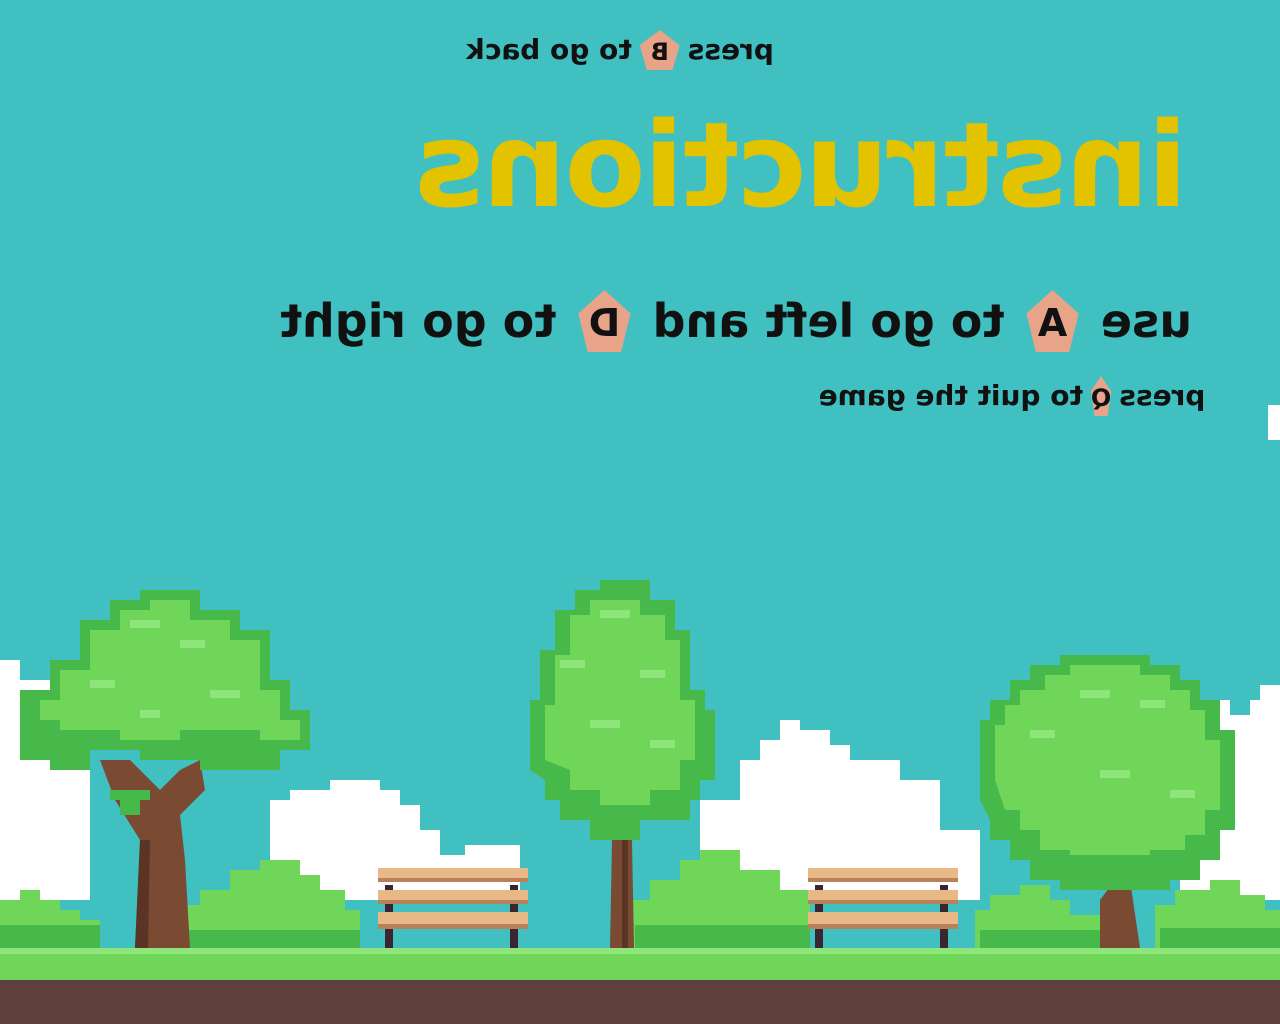 This screenshot has height=1024, width=1280. I want to click on bench-left, so click(453, 909).